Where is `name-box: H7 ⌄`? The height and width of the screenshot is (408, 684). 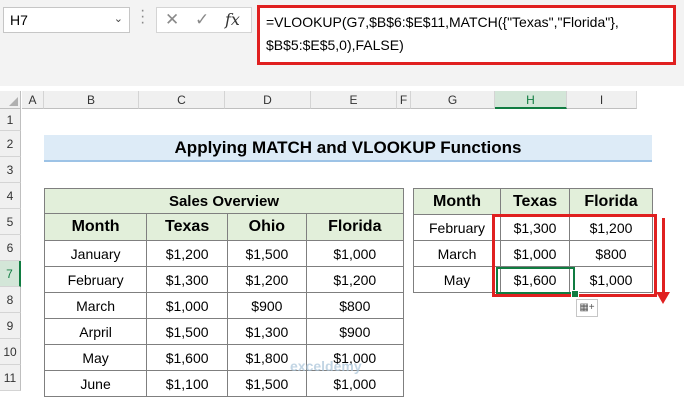
name-box: H7 ⌄ is located at coordinates (66, 20).